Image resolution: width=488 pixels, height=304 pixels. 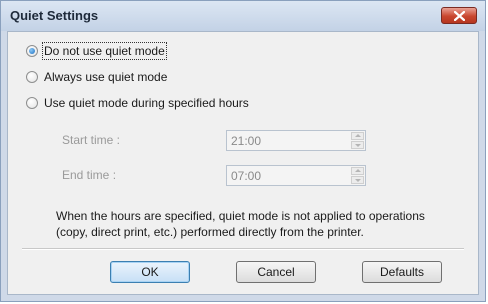 I want to click on option-do-not-use: Do not use quiet mode, so click(x=96, y=51).